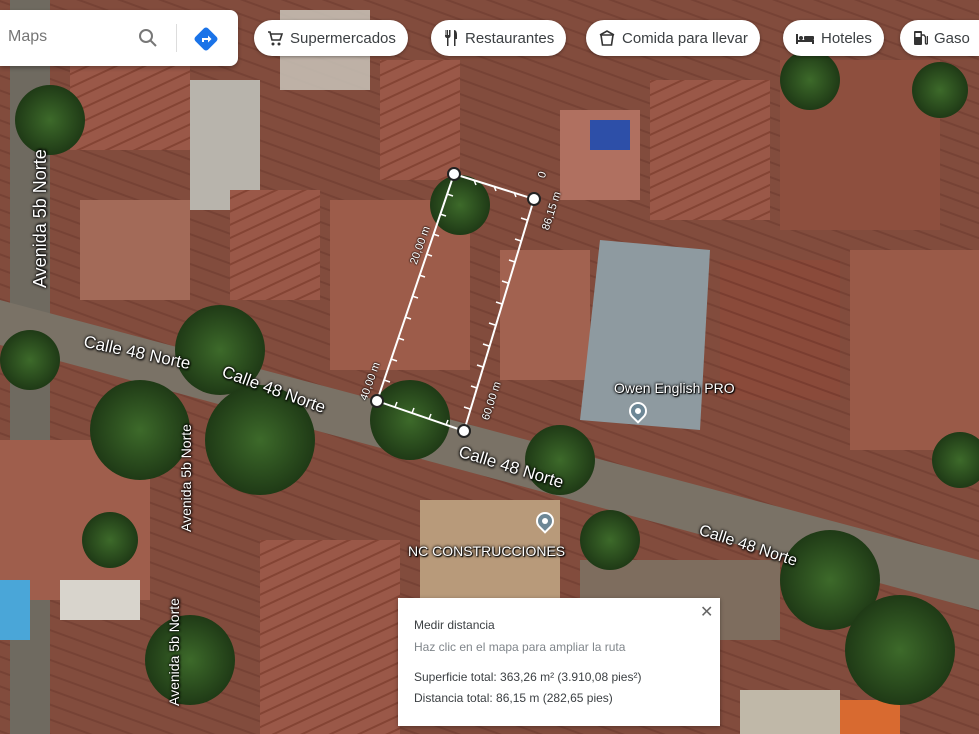  I want to click on panel-title: Medir distancia, so click(454, 625).